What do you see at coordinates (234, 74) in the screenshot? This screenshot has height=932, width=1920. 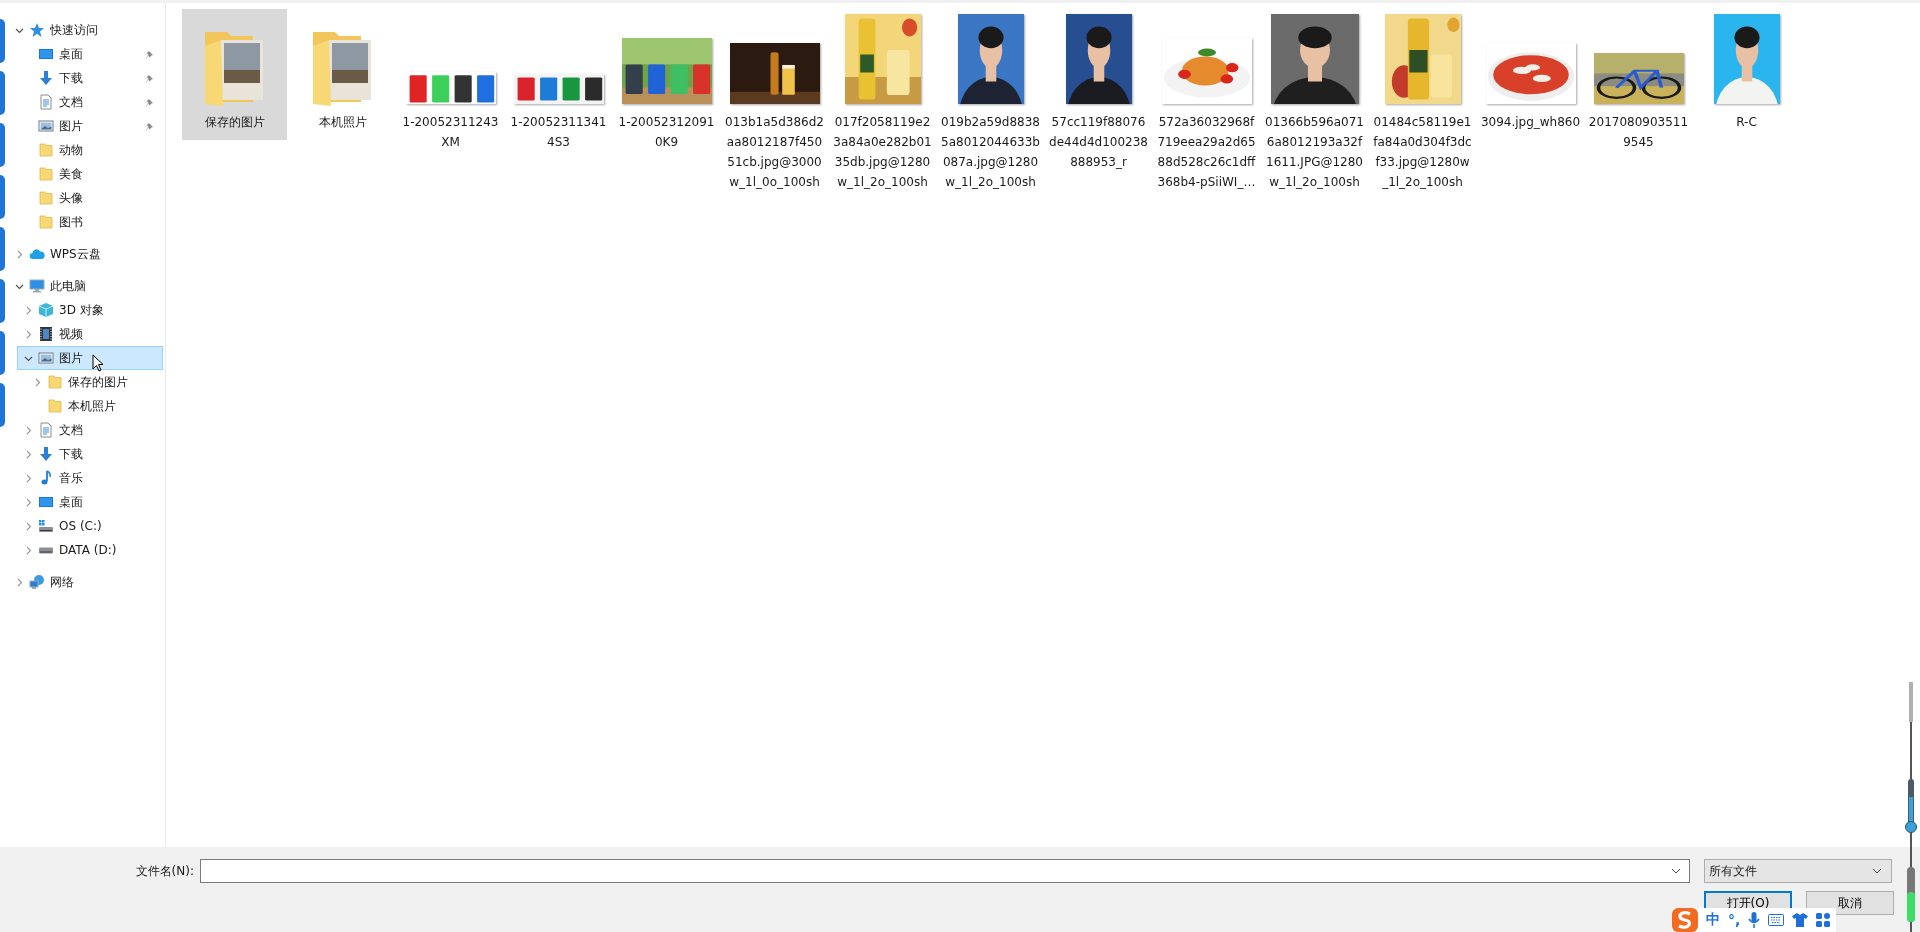 I see `file-item: 保存的图片` at bounding box center [234, 74].